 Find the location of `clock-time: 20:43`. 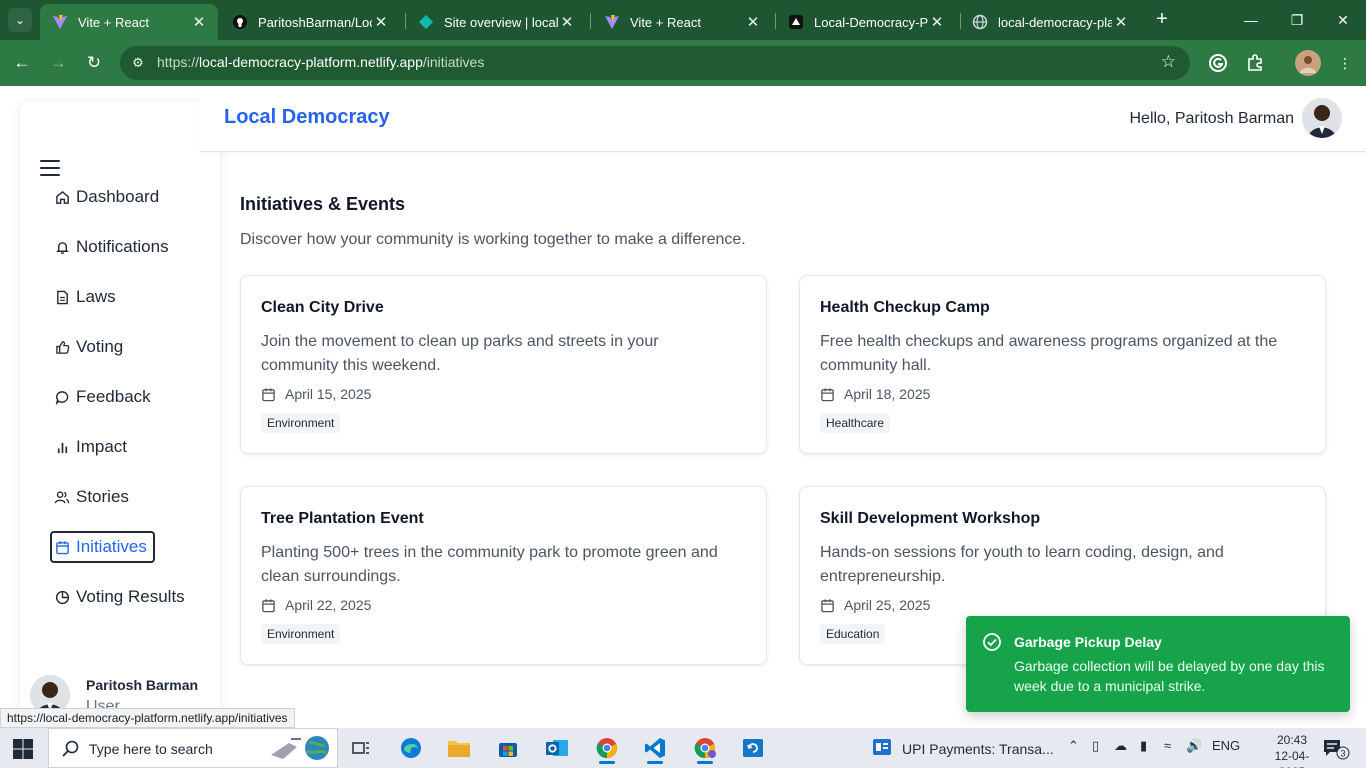

clock-time: 20:43 is located at coordinates (1292, 740).